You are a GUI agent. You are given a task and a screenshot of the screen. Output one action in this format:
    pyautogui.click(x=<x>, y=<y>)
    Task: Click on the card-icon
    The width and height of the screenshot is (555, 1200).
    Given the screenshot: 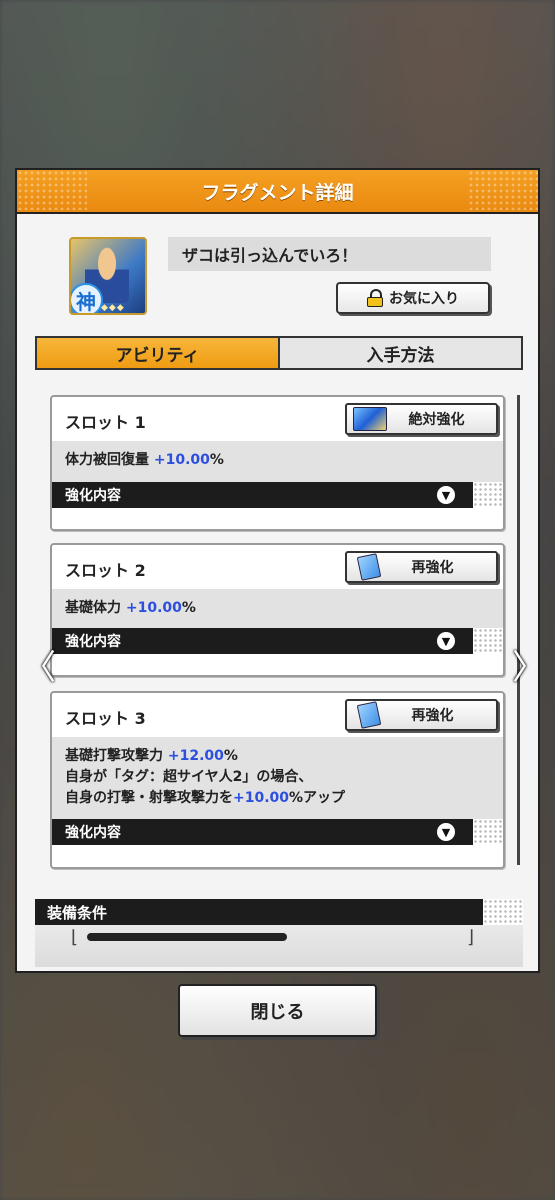 What is the action you would take?
    pyautogui.click(x=370, y=419)
    